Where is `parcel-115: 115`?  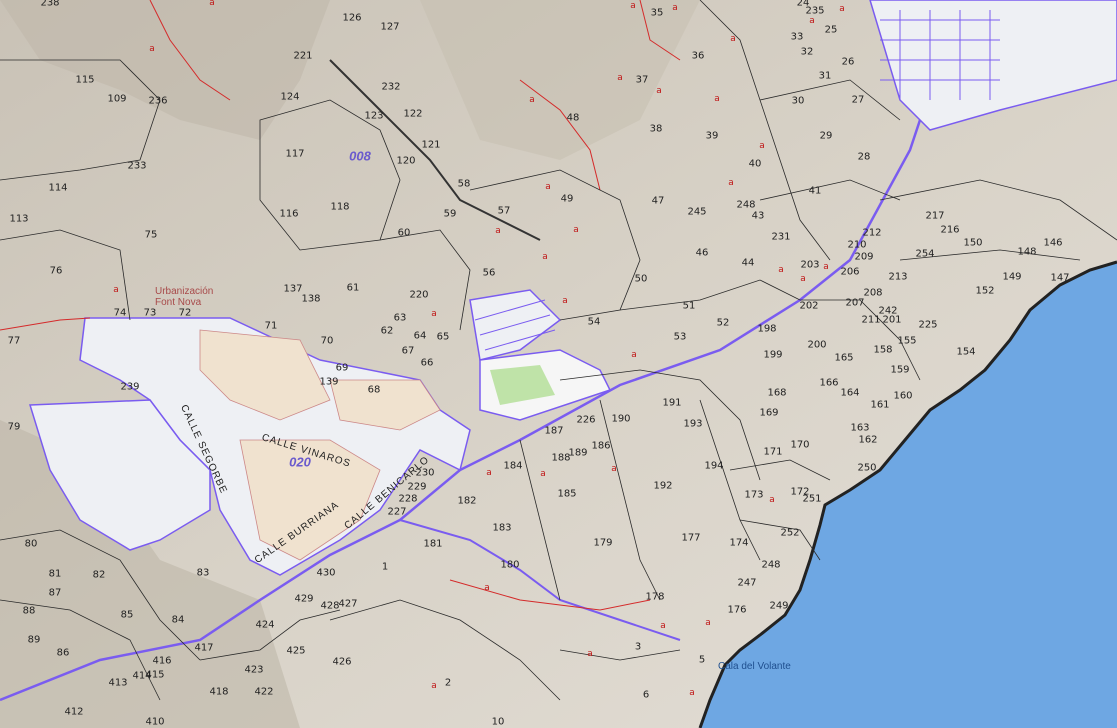
parcel-115: 115 is located at coordinates (84, 80).